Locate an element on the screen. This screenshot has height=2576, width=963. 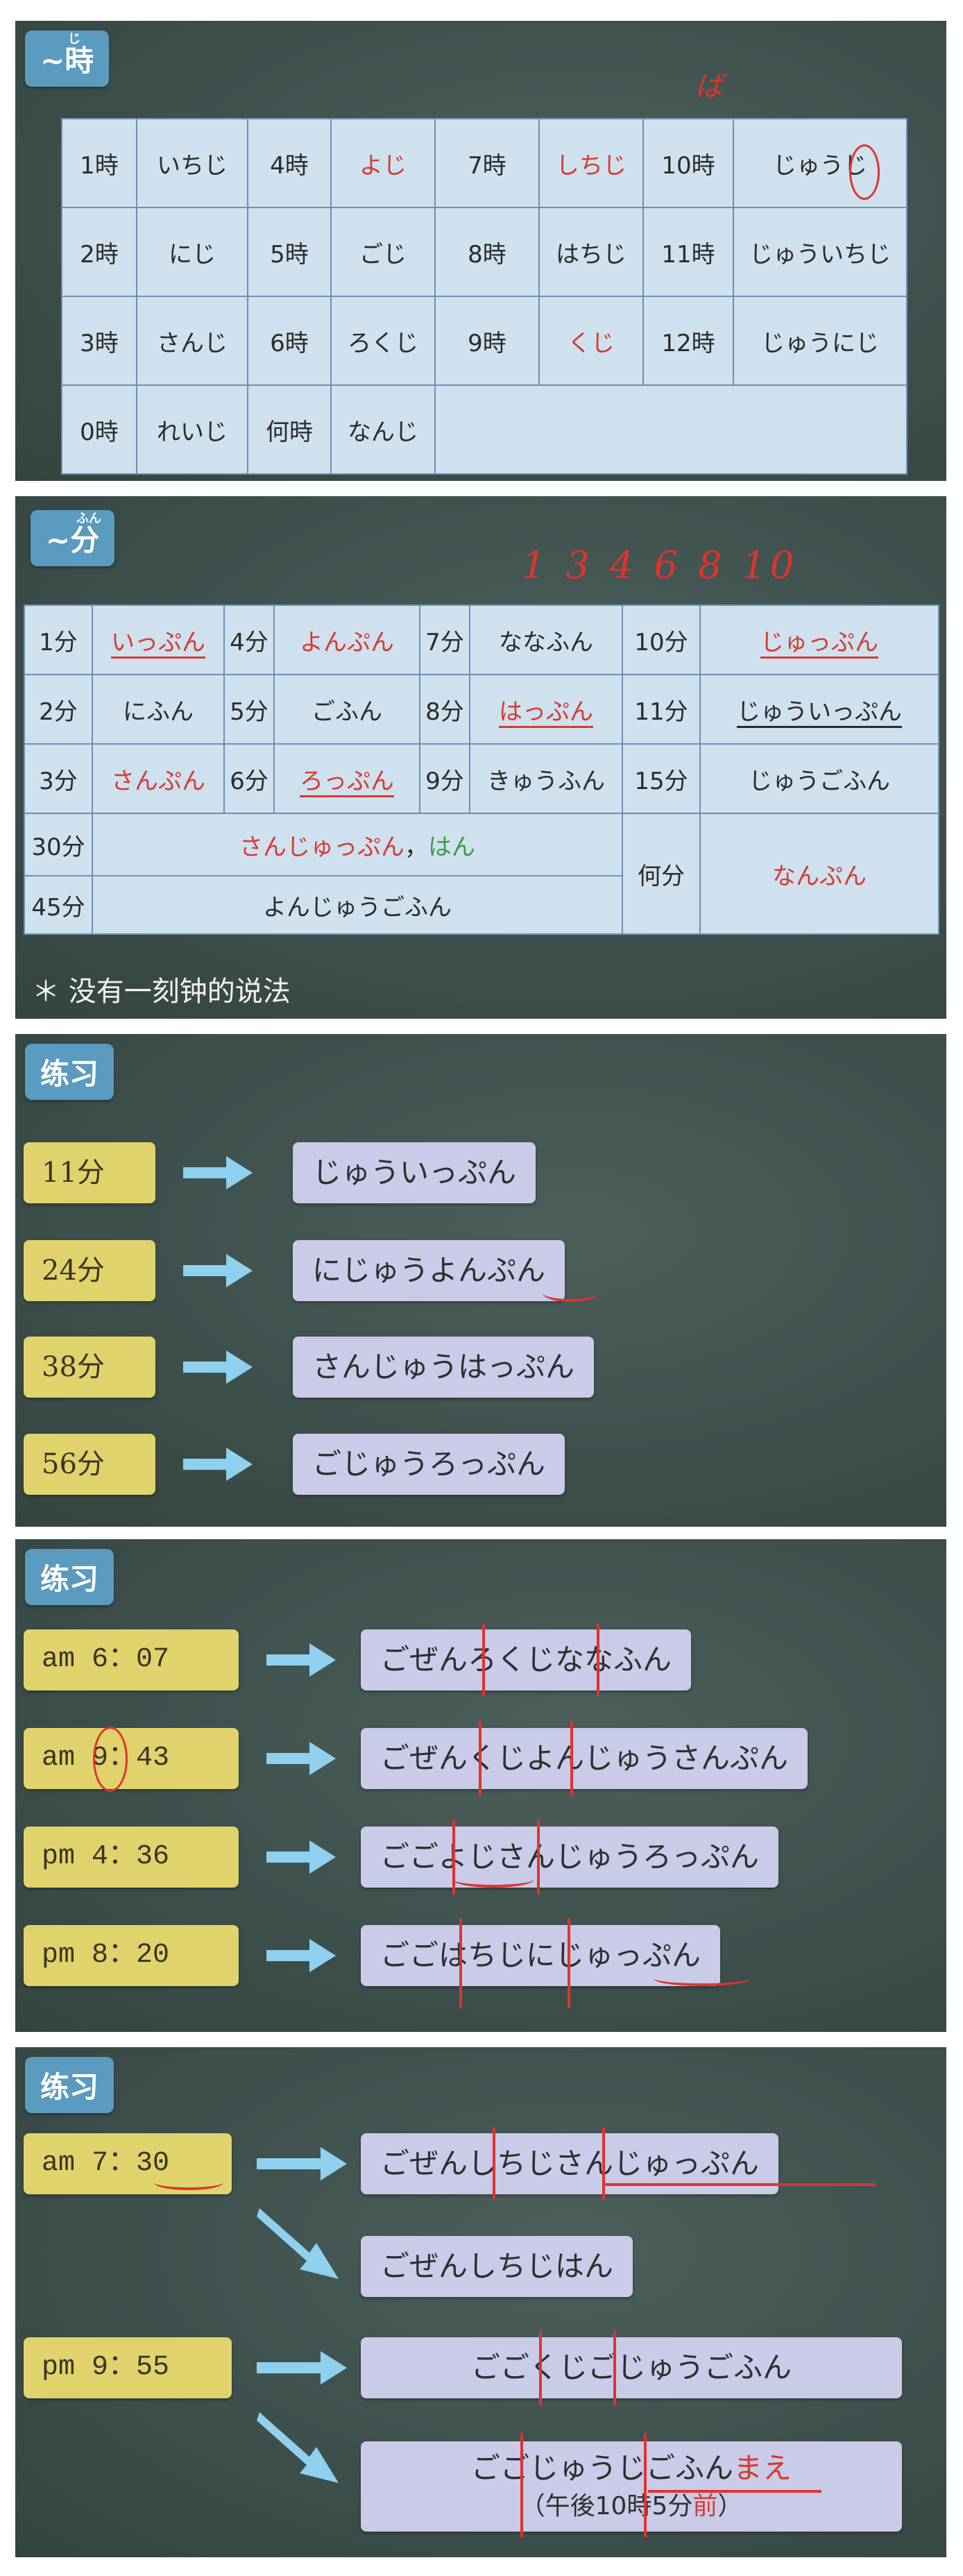
handwritten-mark: ば is located at coordinates (709, 87).